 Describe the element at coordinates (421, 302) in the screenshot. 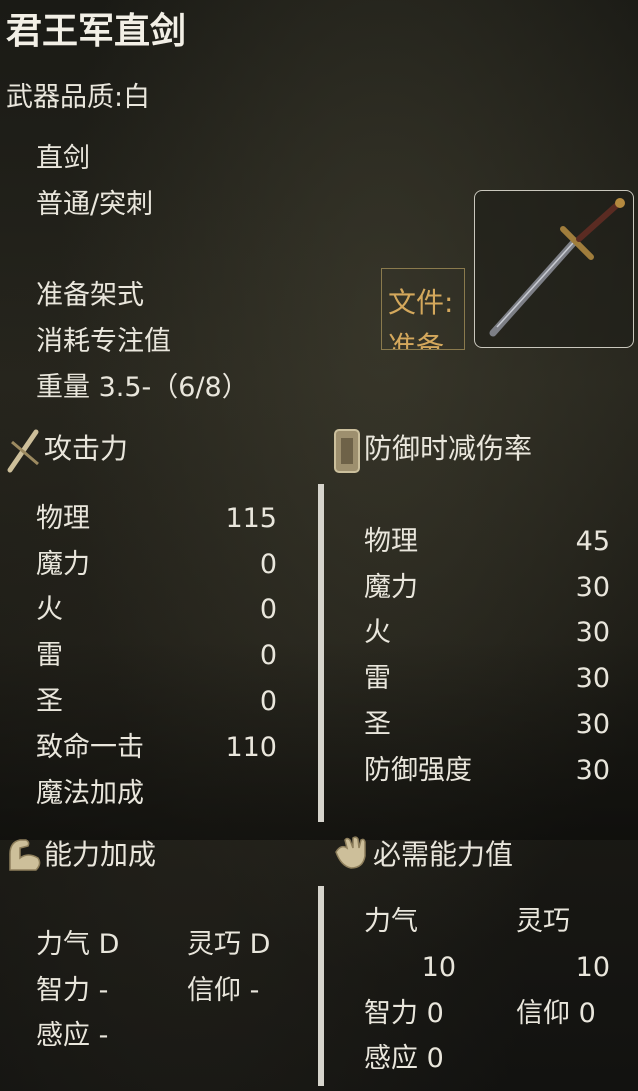

I see `file-label: 文件:` at that location.